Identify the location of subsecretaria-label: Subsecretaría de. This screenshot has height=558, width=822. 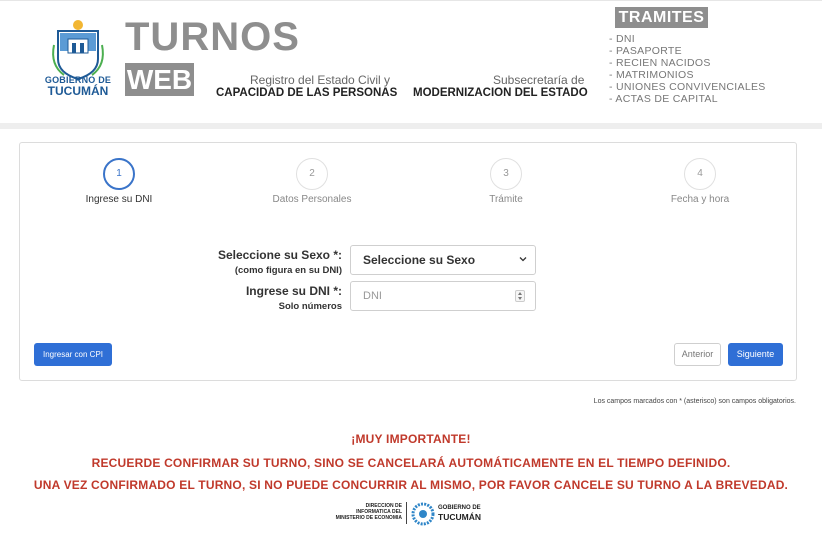
(539, 80).